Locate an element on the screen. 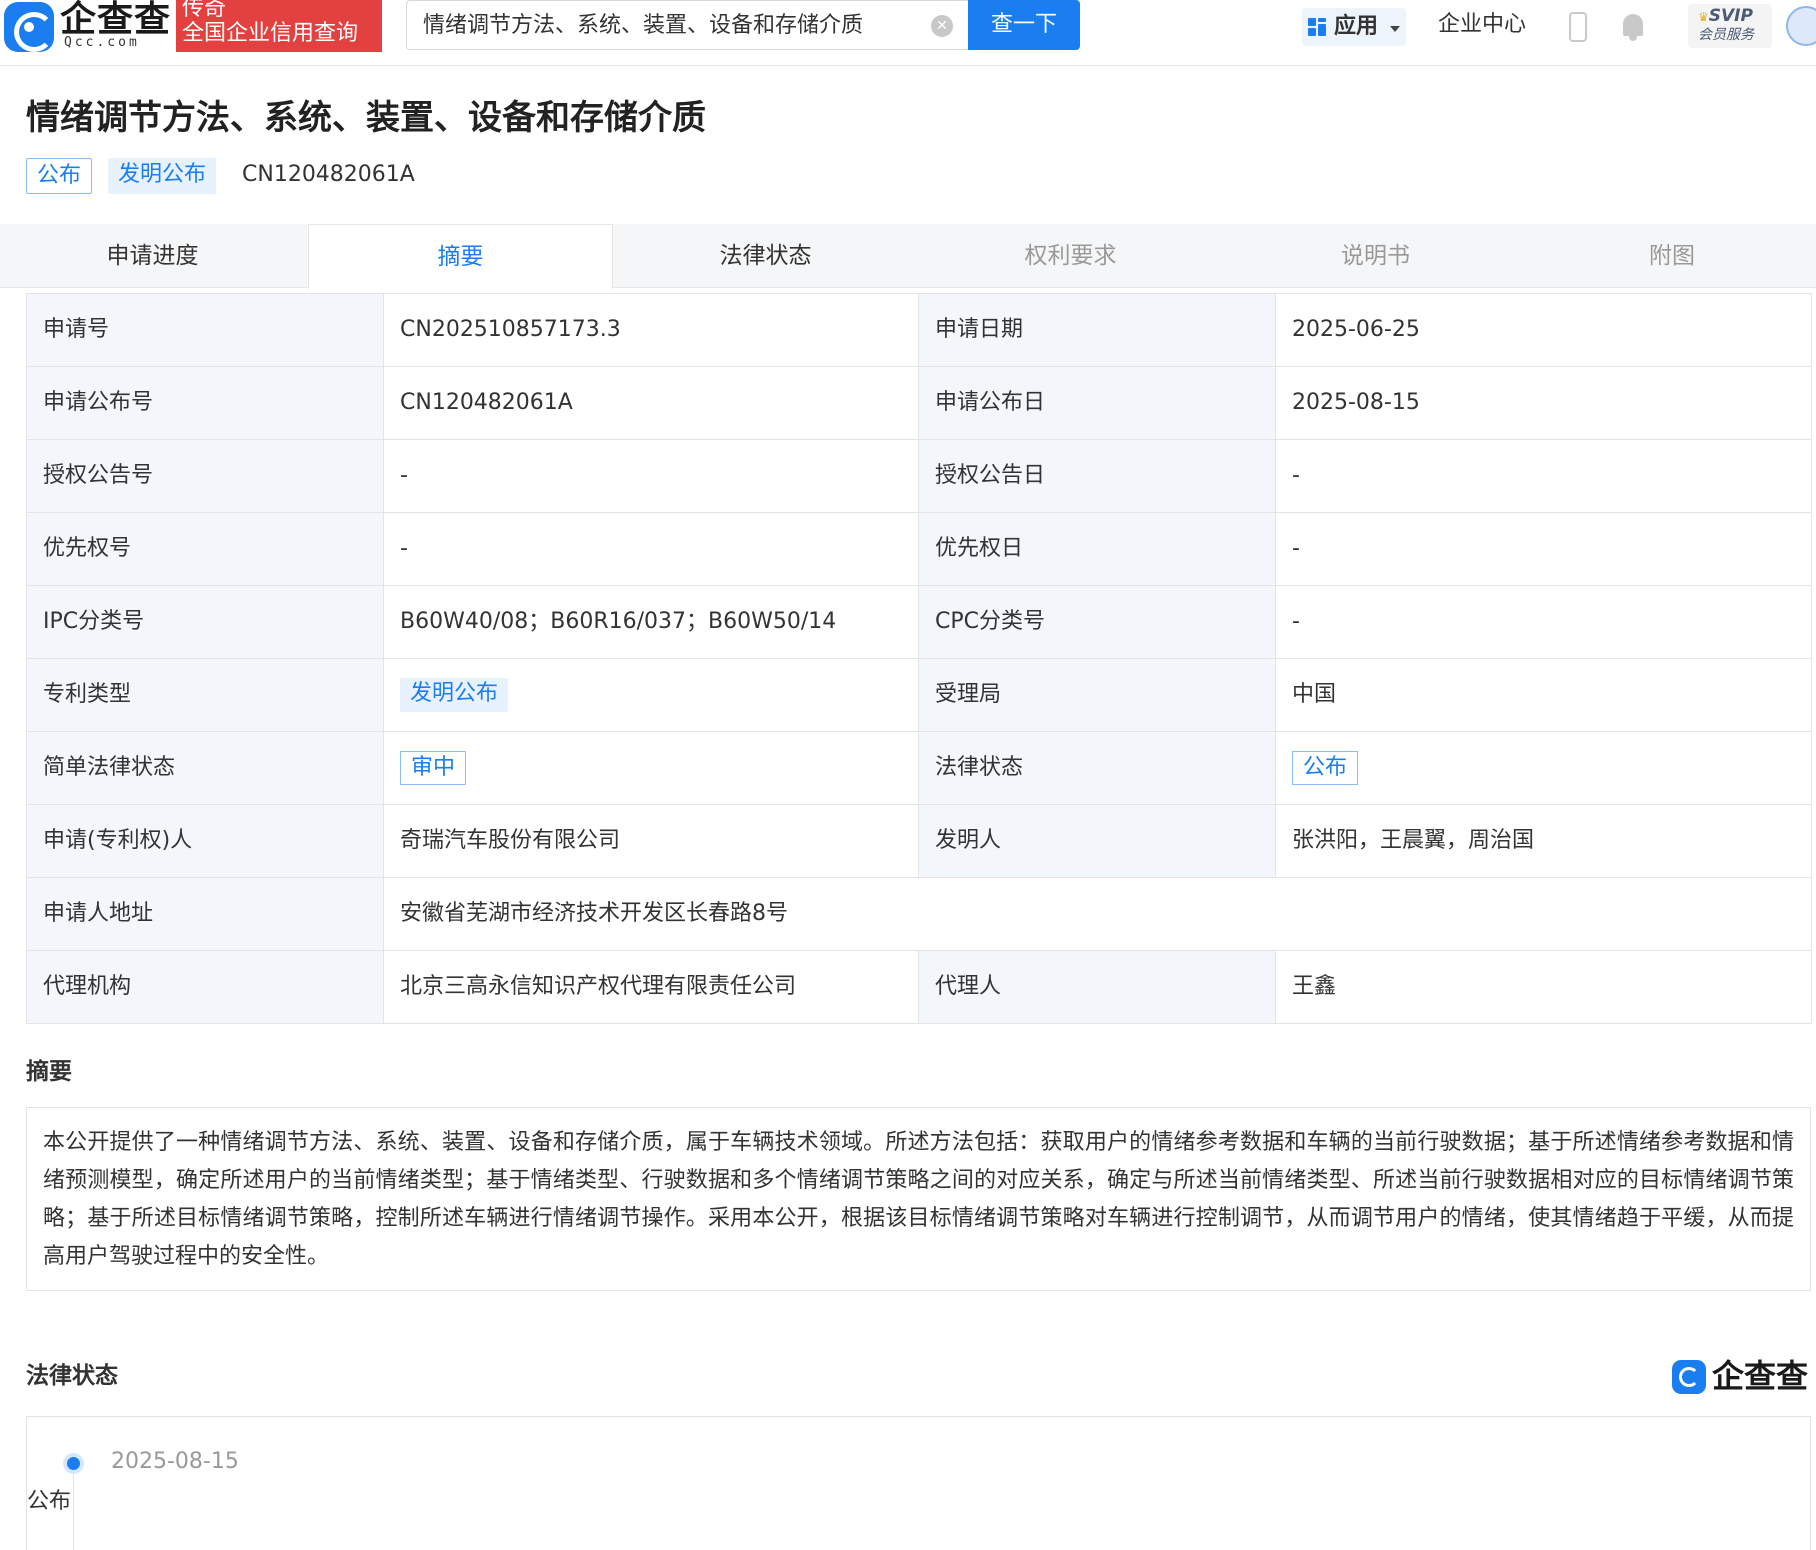 The width and height of the screenshot is (1816, 1550). legal-status-heading: 法律状态 is located at coordinates (72, 1376).